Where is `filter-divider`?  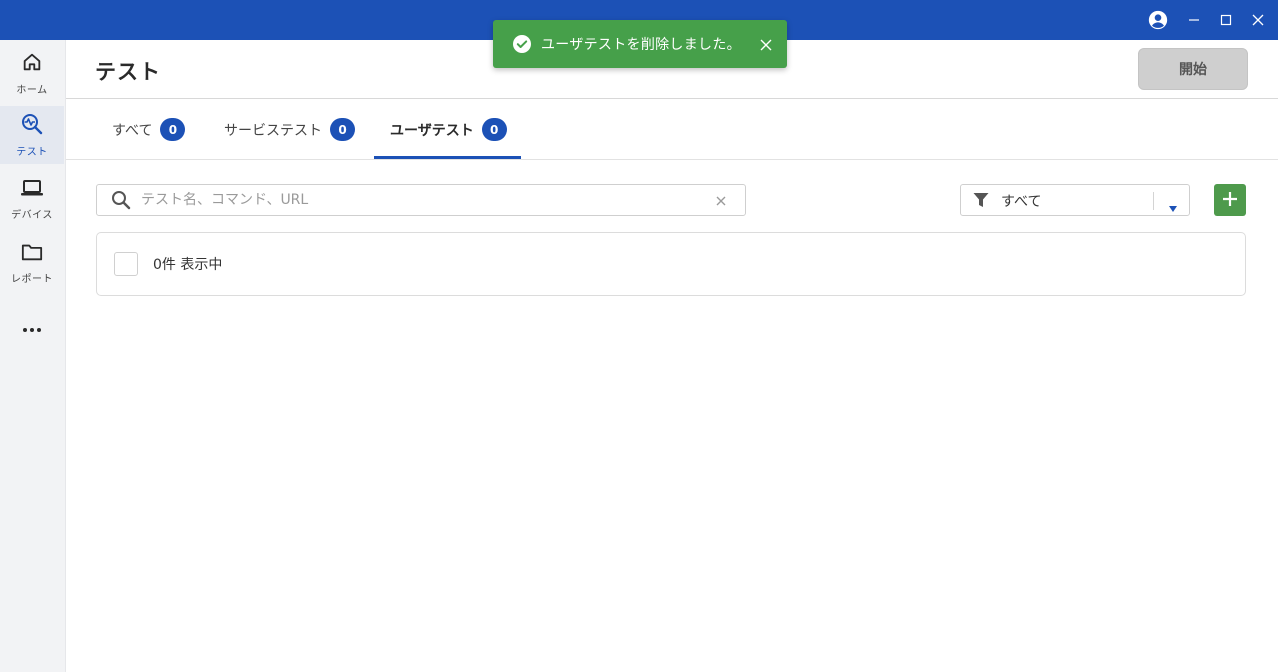 filter-divider is located at coordinates (1153, 201).